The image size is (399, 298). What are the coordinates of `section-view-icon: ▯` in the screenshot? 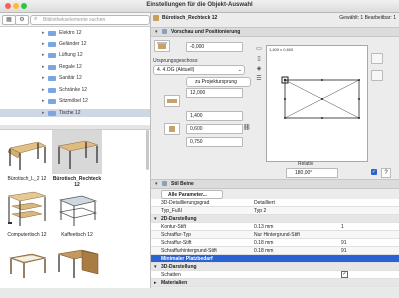 It's located at (259, 59).